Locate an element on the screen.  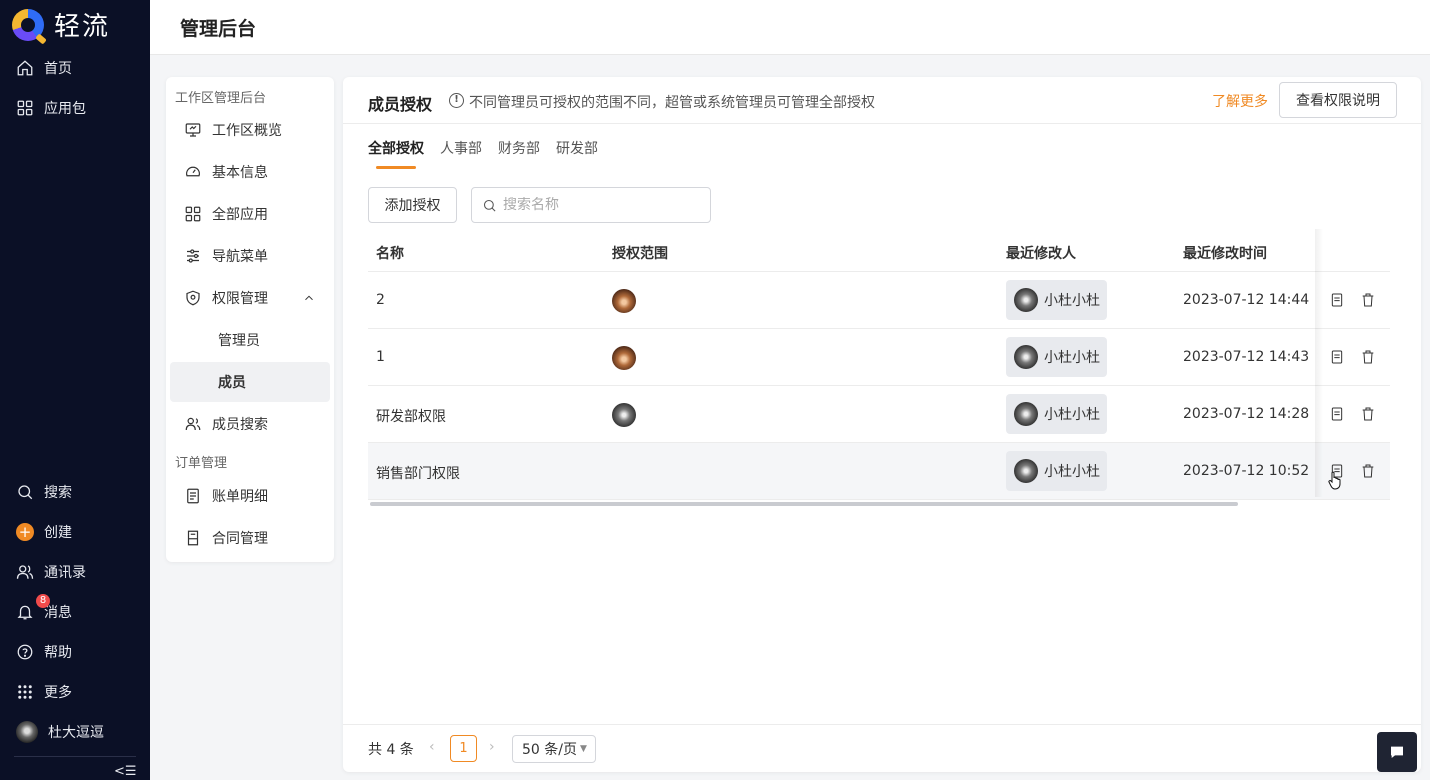
sidebar-item-label: 管理员 is located at coordinates (239, 341).